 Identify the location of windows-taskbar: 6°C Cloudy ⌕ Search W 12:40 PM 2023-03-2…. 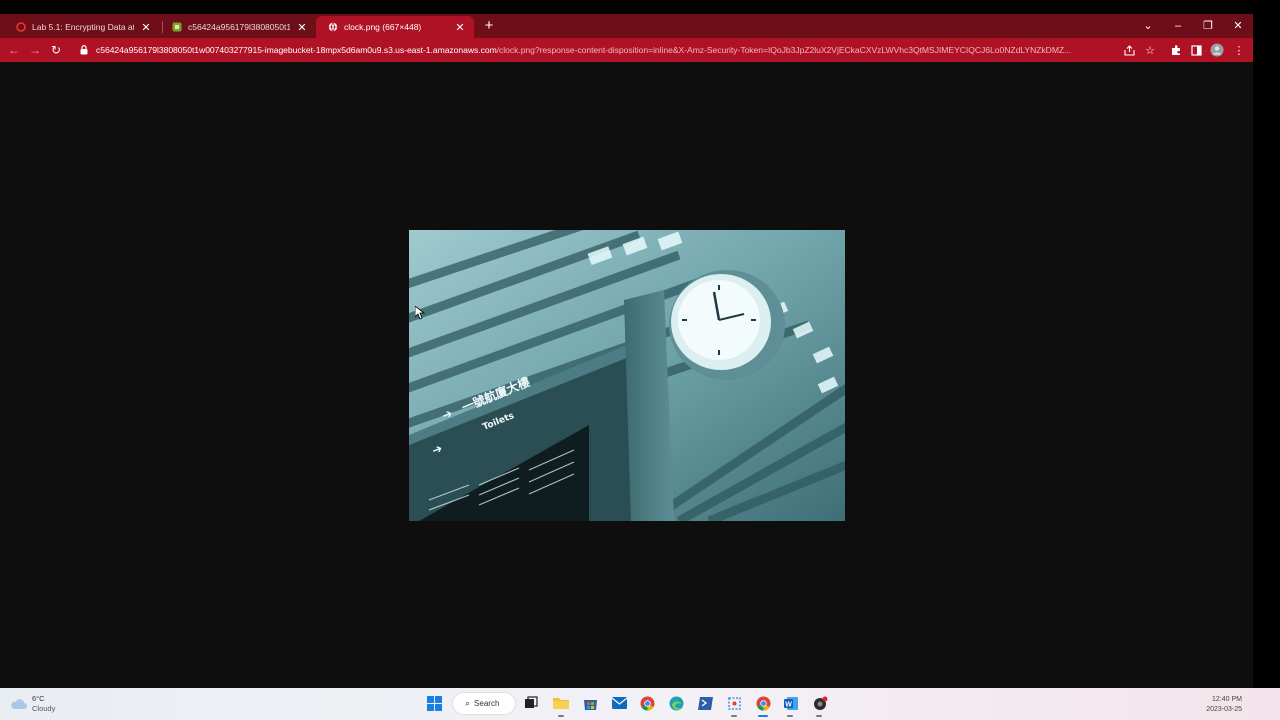
(640, 704).